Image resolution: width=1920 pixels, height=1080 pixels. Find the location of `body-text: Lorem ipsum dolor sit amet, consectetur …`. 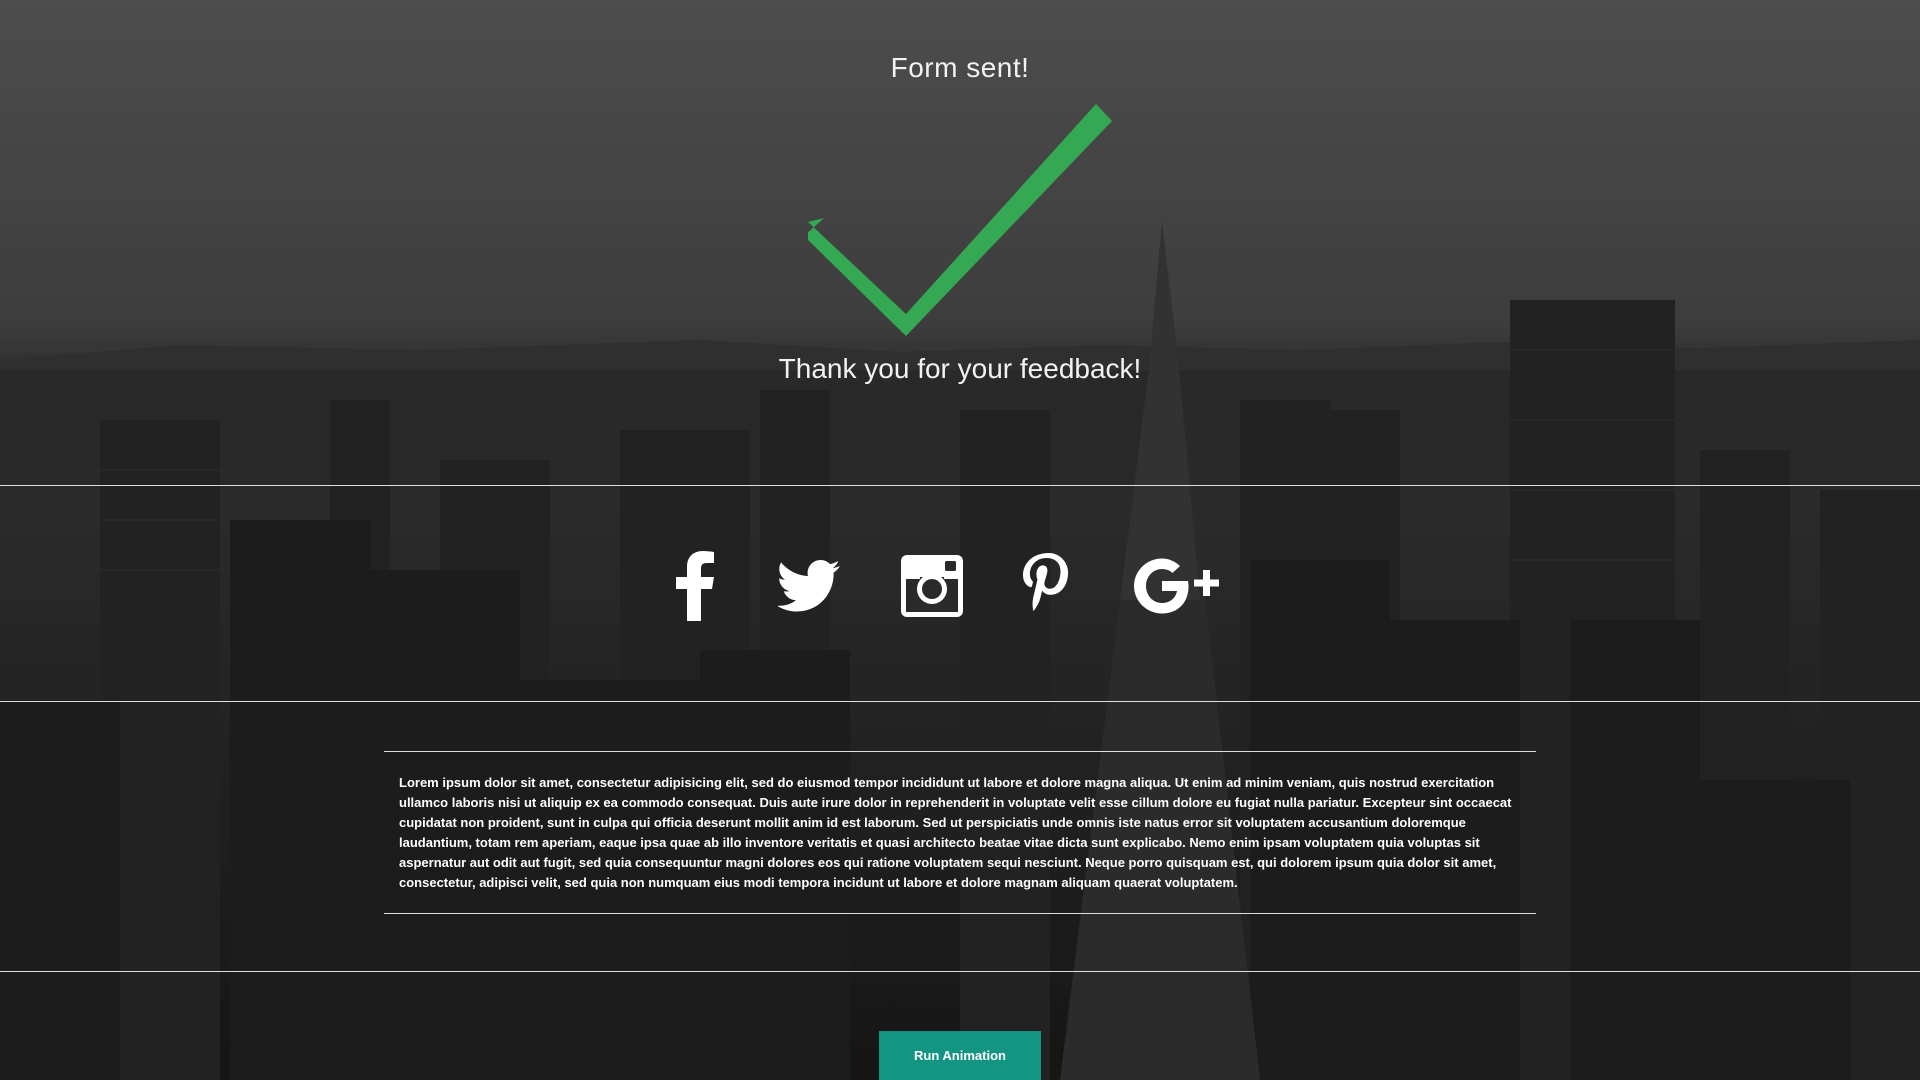

body-text: Lorem ipsum dolor sit amet, consectetur … is located at coordinates (955, 832).